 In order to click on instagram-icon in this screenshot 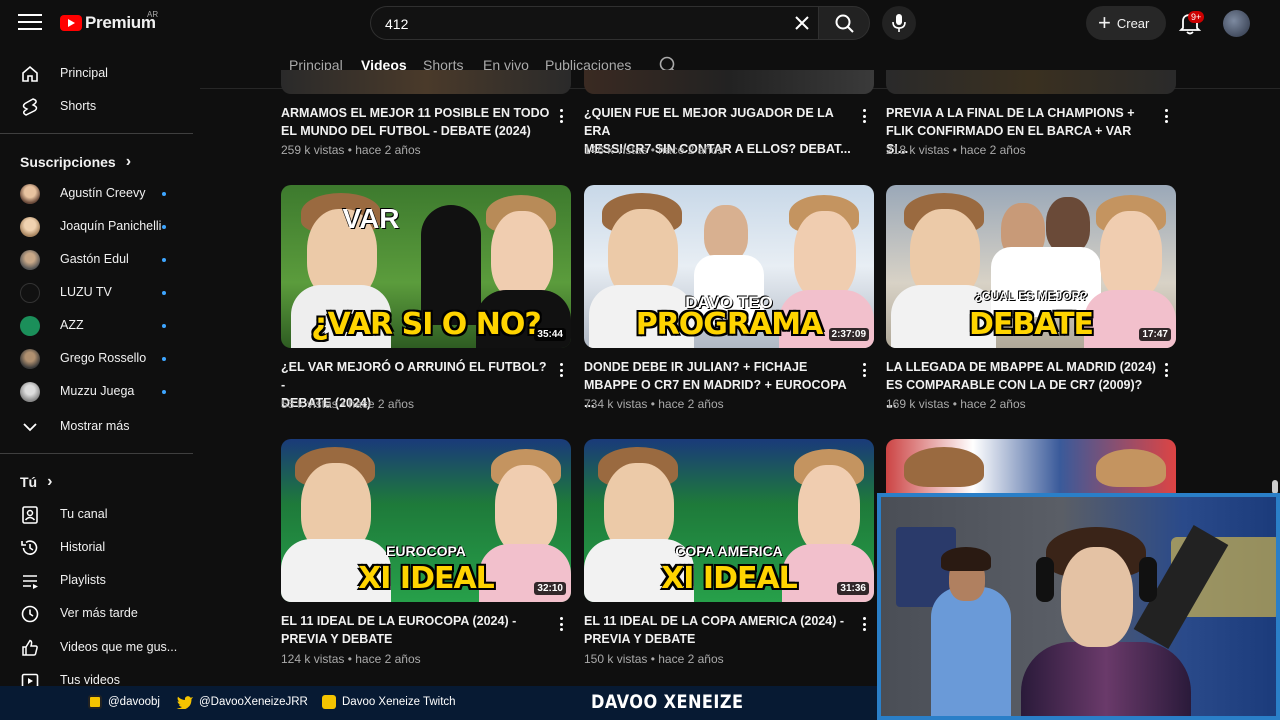, I will do `click(95, 702)`.